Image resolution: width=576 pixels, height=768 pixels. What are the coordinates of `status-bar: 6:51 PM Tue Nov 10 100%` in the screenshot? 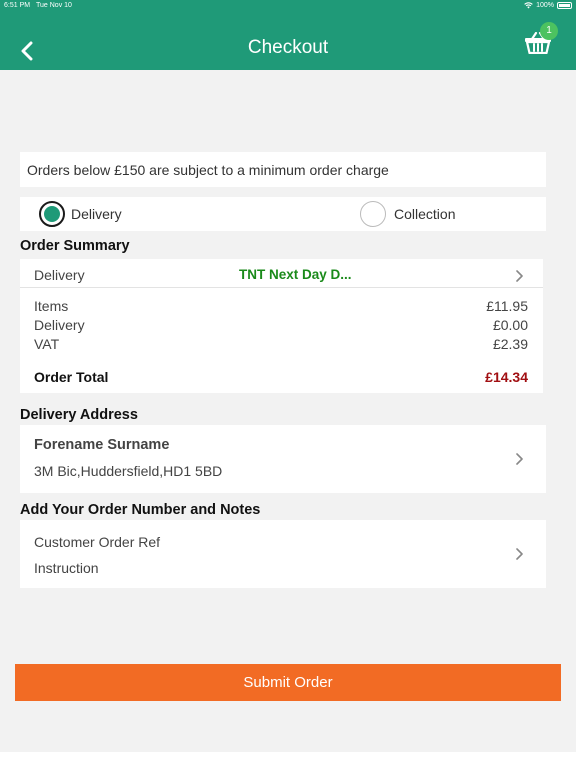 It's located at (288, 6).